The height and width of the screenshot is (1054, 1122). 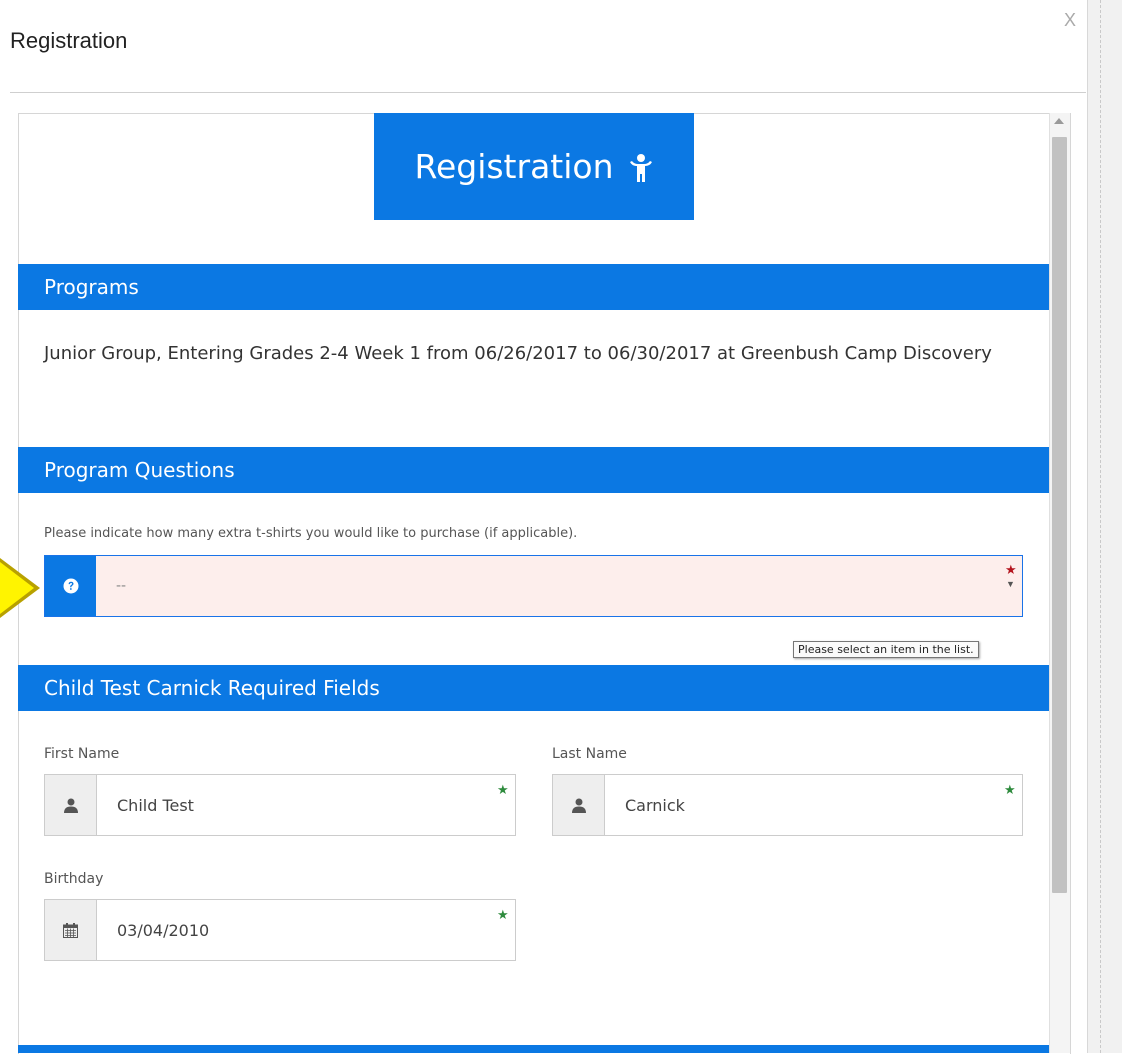 I want to click on question-circle-icon, so click(x=70, y=586).